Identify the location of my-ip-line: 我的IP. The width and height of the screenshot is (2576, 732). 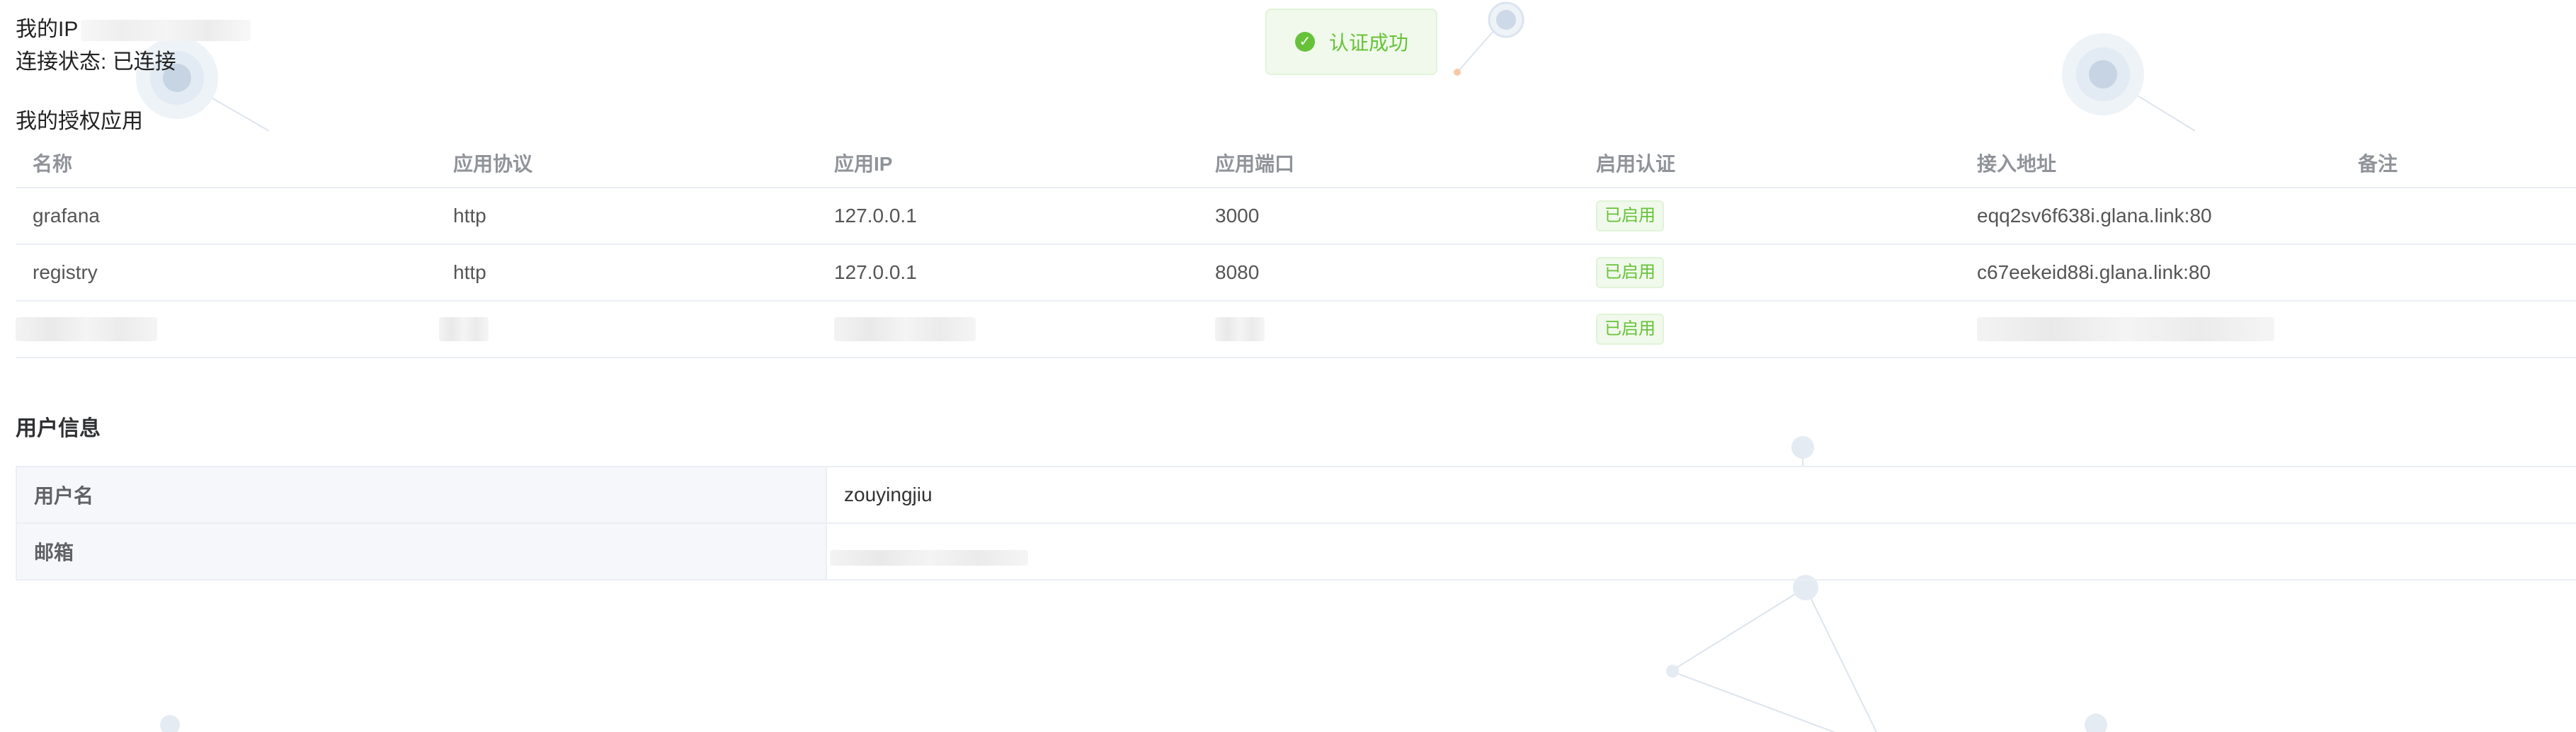
(134, 26).